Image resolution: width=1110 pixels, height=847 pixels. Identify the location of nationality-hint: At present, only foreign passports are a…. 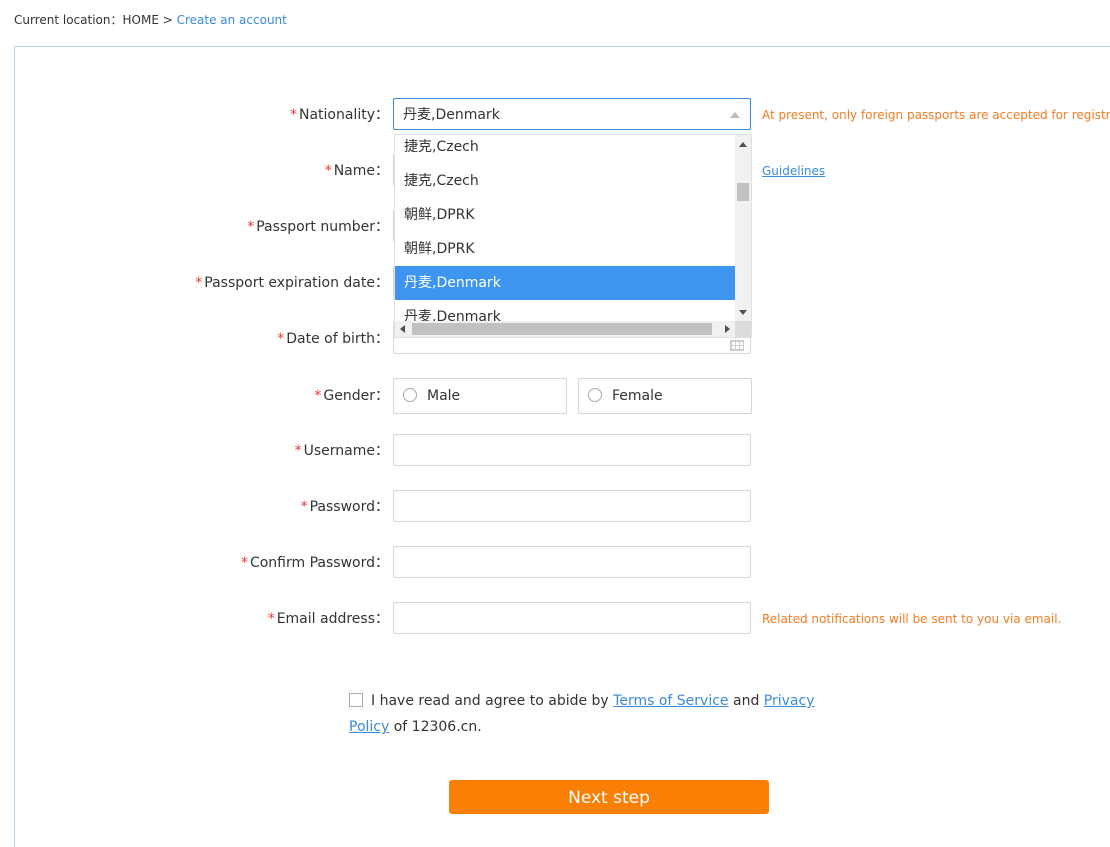
(936, 115).